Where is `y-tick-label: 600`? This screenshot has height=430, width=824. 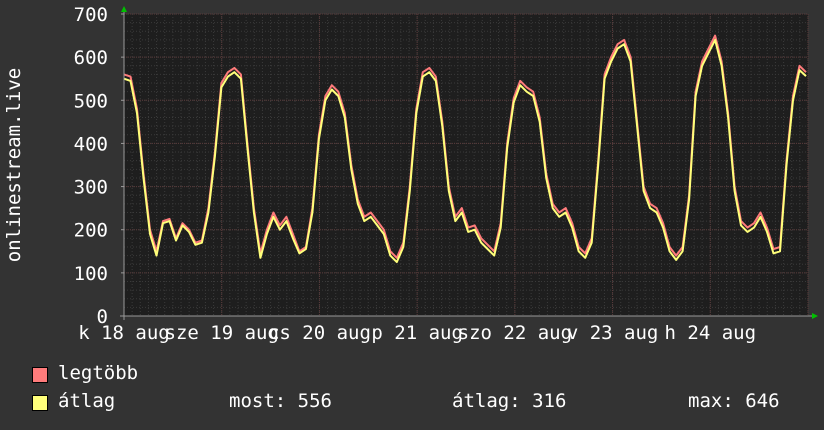
y-tick-label: 600 is located at coordinates (91, 58).